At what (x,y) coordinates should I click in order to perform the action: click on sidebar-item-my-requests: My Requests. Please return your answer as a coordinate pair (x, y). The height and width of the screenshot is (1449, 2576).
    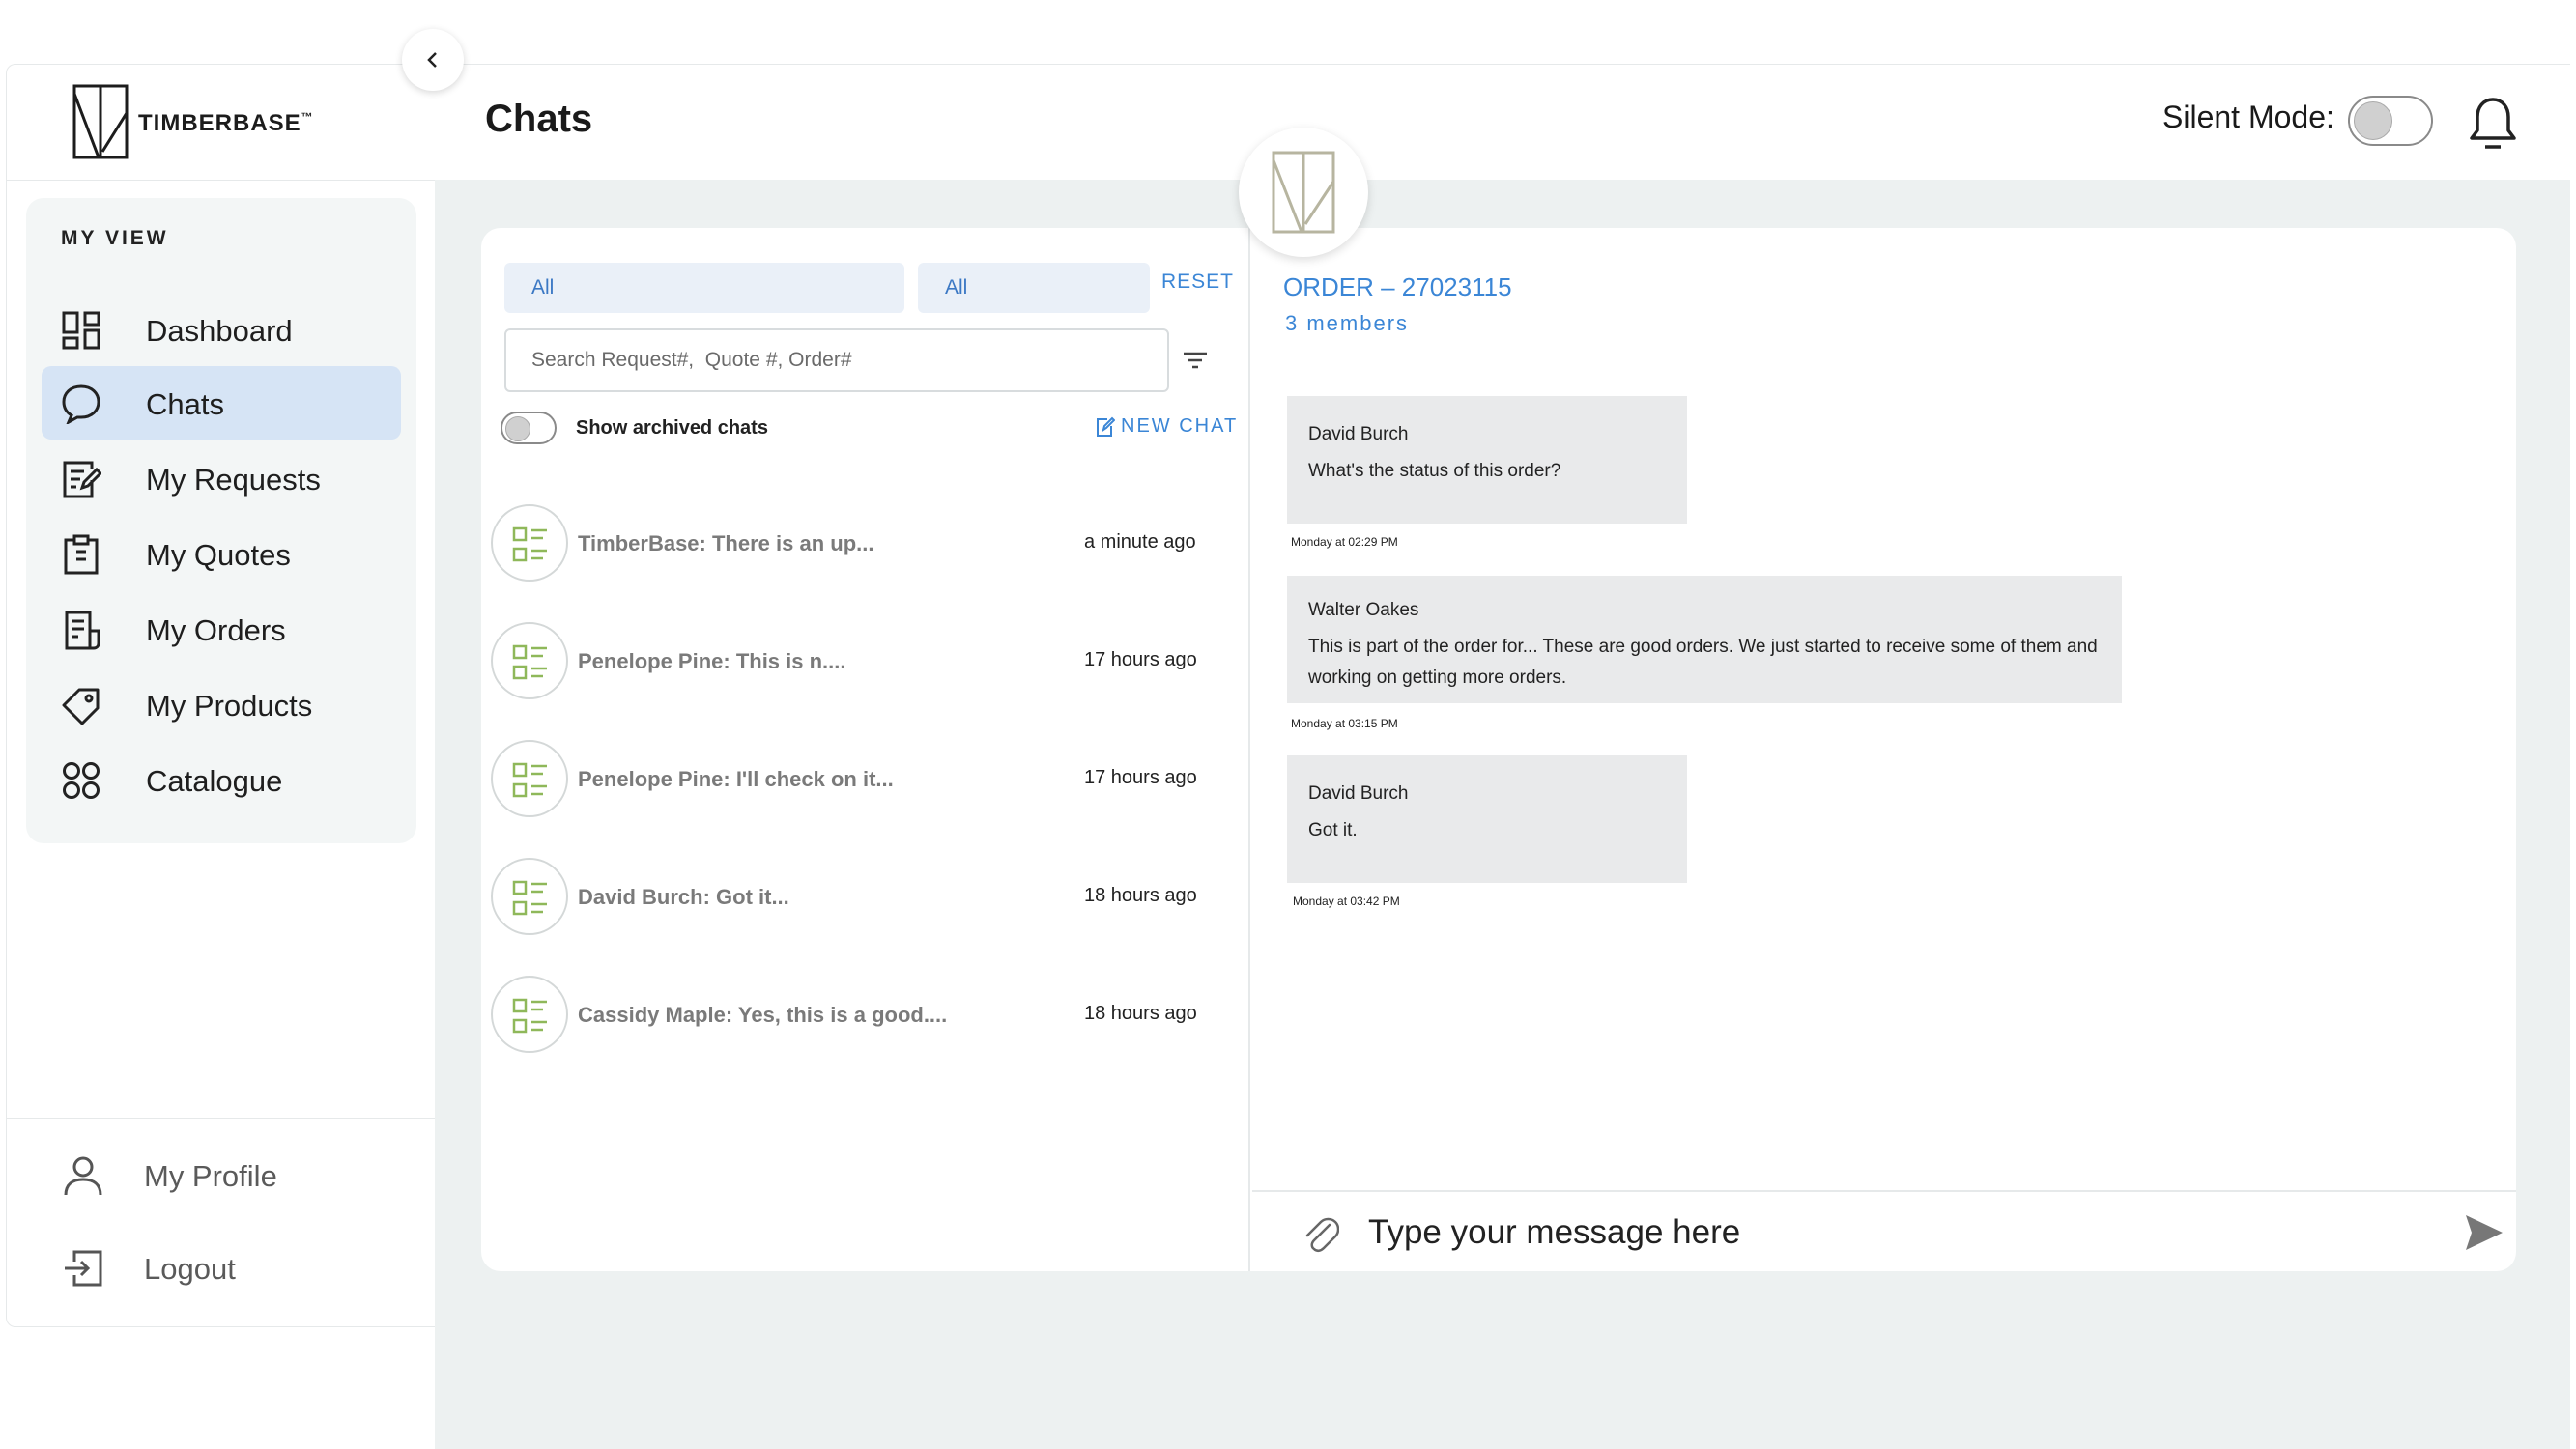
    Looking at the image, I should click on (222, 478).